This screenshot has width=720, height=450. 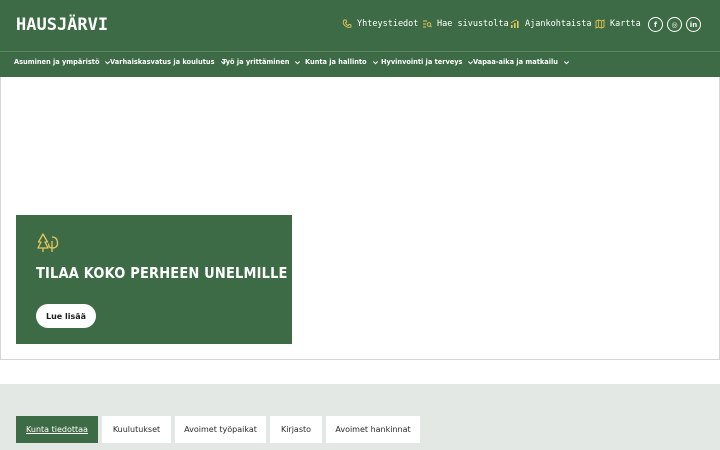 I want to click on nav-item-label: Hyvinvointi ja terveys, so click(x=422, y=62).